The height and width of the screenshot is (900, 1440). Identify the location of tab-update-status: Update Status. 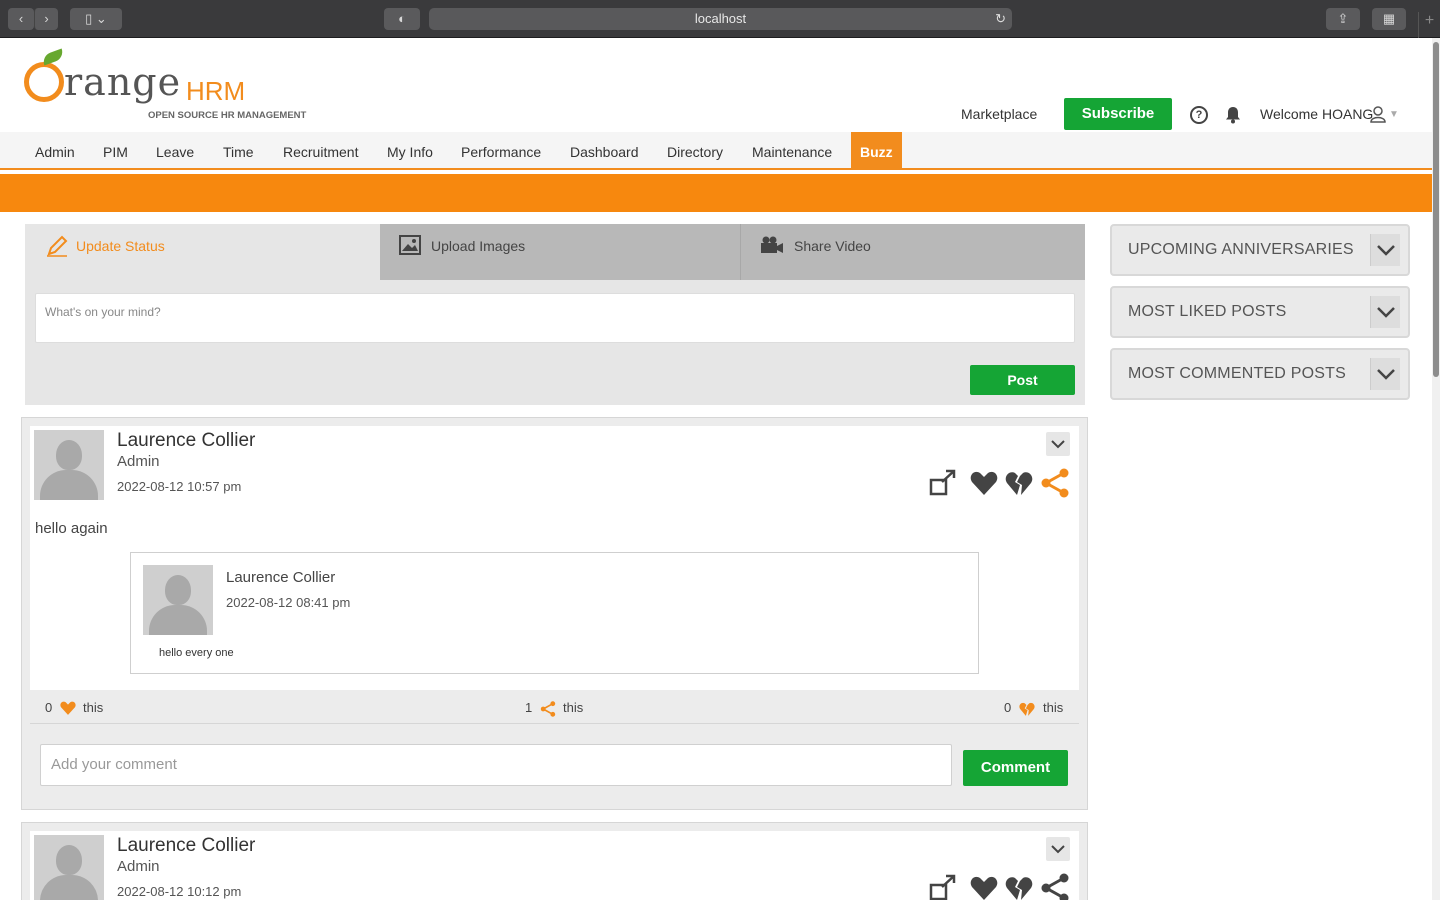
(202, 252).